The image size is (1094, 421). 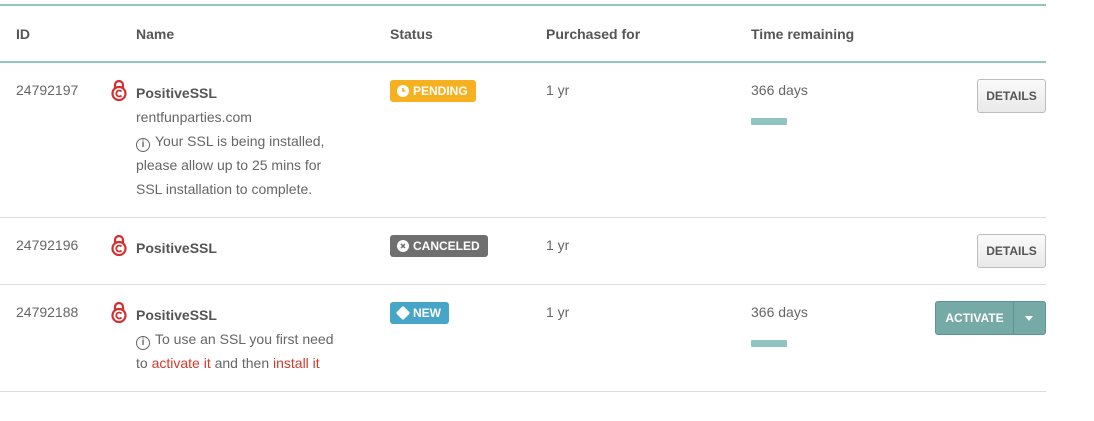 What do you see at coordinates (403, 91) in the screenshot?
I see `clock-icon` at bounding box center [403, 91].